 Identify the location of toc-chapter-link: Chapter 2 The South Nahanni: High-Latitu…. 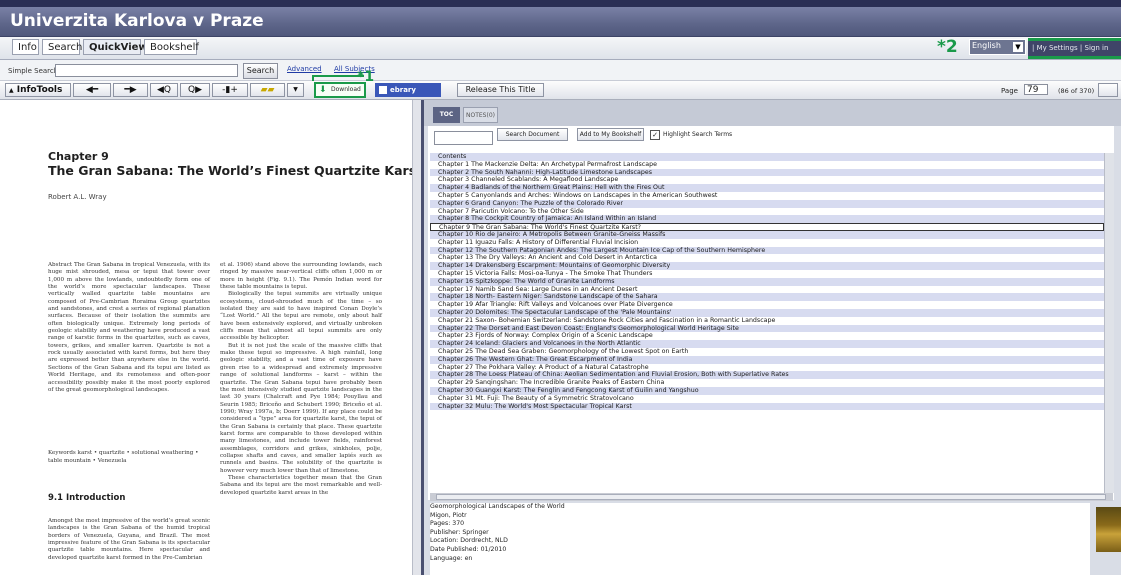
(767, 172).